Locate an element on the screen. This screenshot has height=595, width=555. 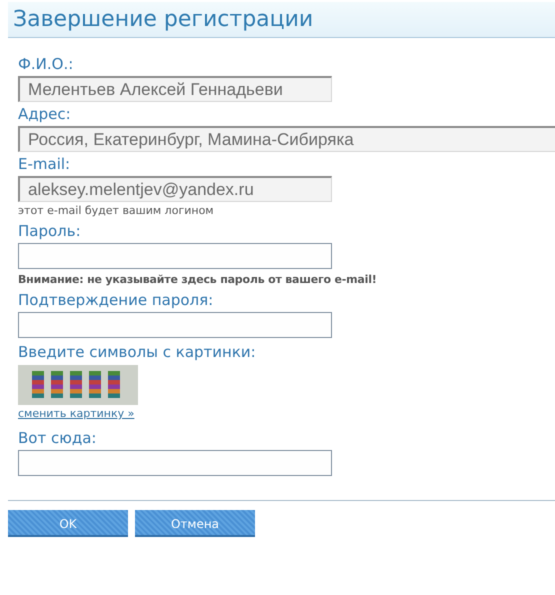
hint-text: этот e-mail будет вашим логином is located at coordinates (116, 210).